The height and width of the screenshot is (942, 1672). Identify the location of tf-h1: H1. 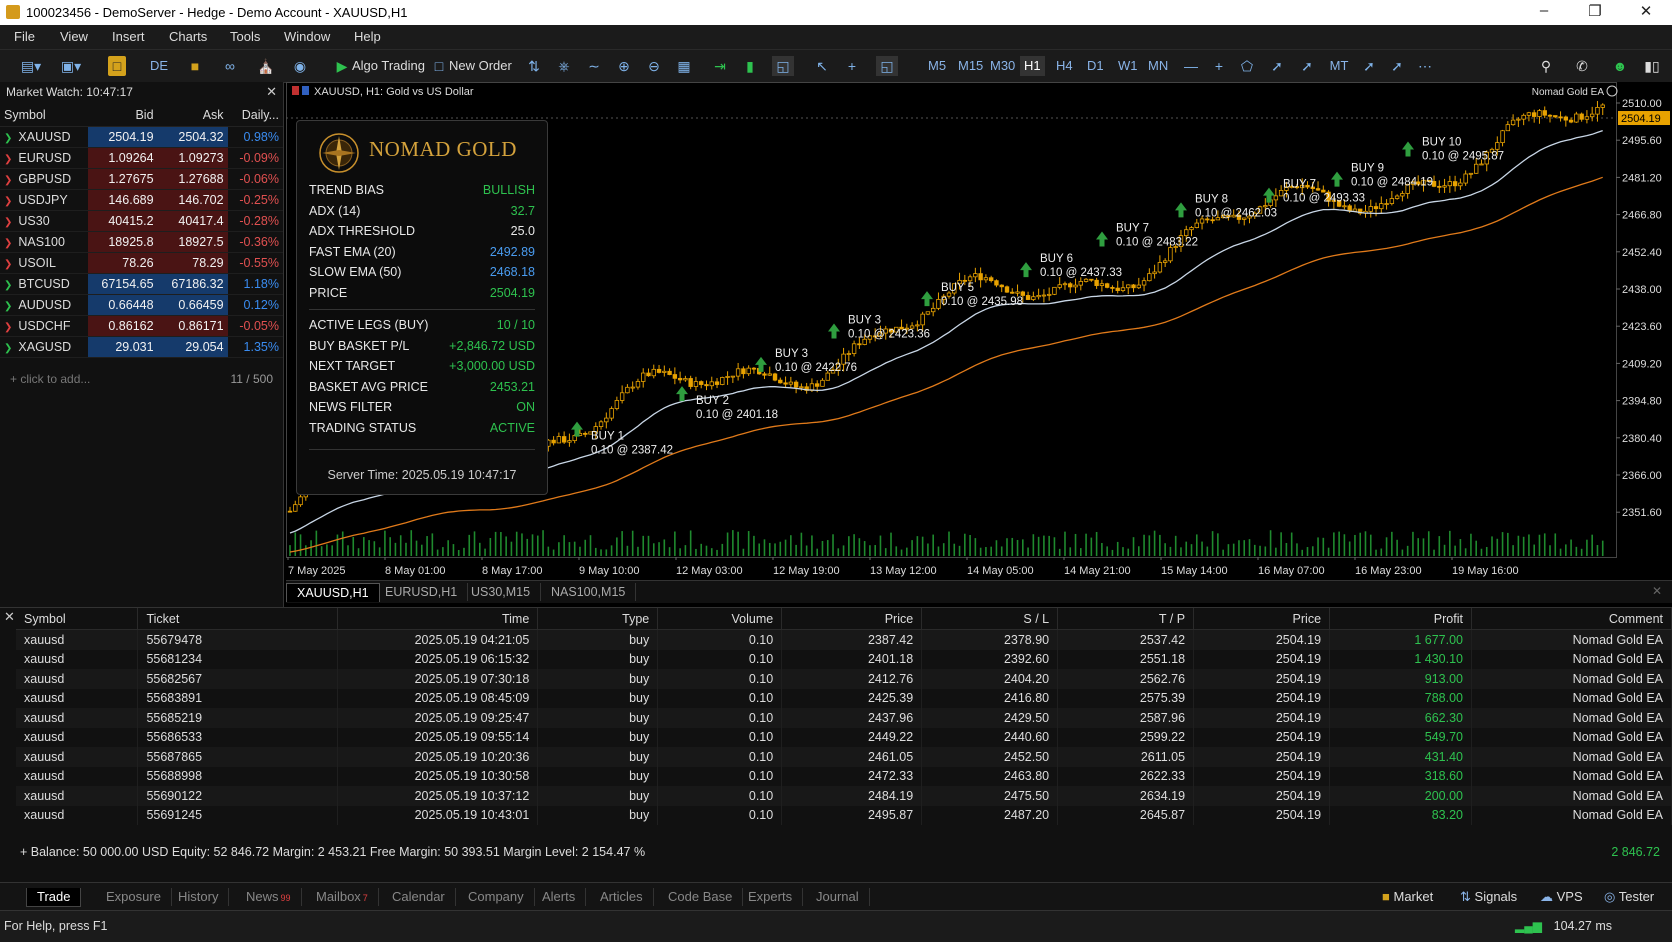
(1032, 66).